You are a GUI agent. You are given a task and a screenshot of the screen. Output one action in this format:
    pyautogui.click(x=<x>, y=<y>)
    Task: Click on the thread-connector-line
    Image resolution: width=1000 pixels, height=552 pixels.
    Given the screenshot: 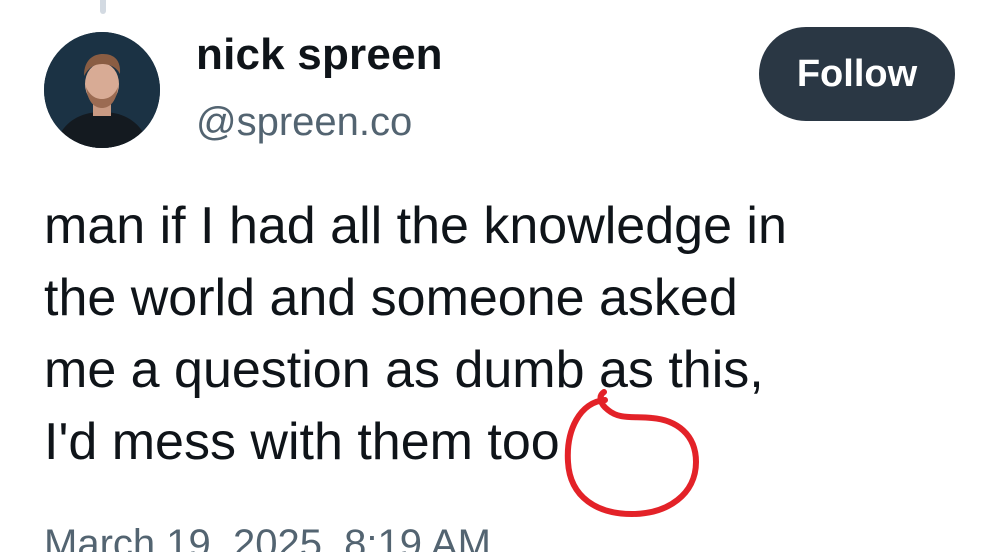 What is the action you would take?
    pyautogui.click(x=103, y=7)
    